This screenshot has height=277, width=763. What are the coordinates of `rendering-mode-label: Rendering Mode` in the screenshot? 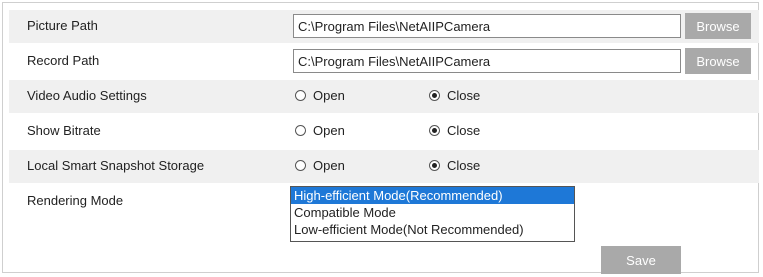 It's located at (75, 200).